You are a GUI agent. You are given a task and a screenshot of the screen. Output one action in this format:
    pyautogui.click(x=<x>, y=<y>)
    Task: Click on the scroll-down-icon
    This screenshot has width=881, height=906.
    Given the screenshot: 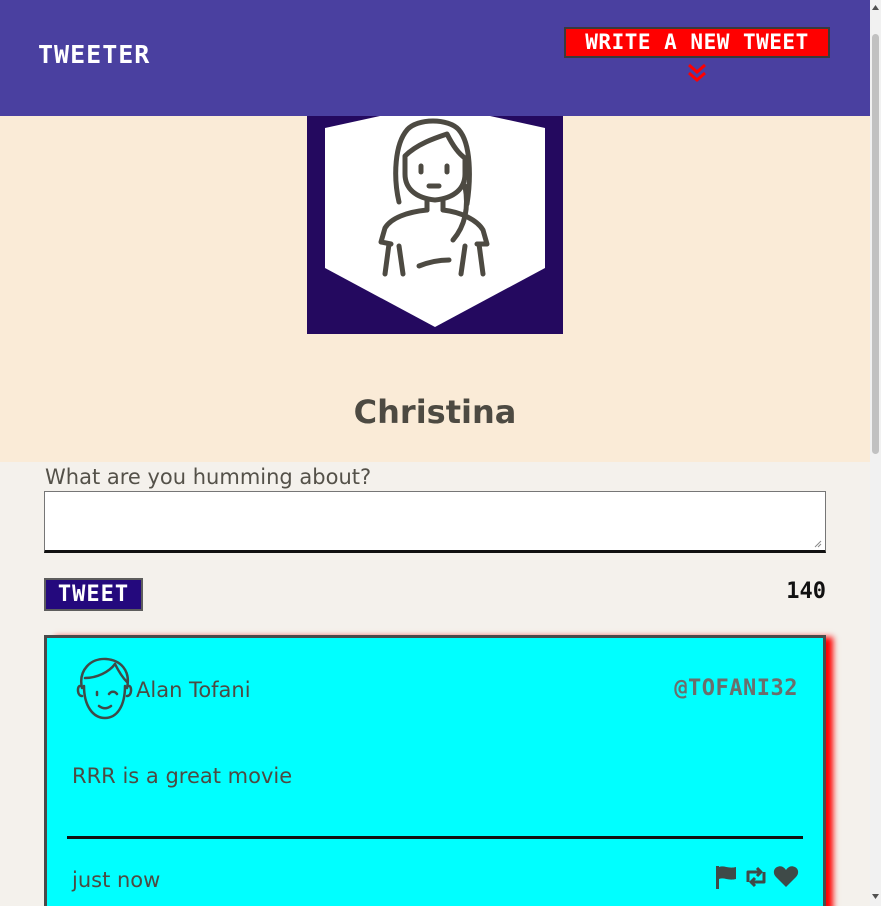 What is the action you would take?
    pyautogui.click(x=875, y=896)
    